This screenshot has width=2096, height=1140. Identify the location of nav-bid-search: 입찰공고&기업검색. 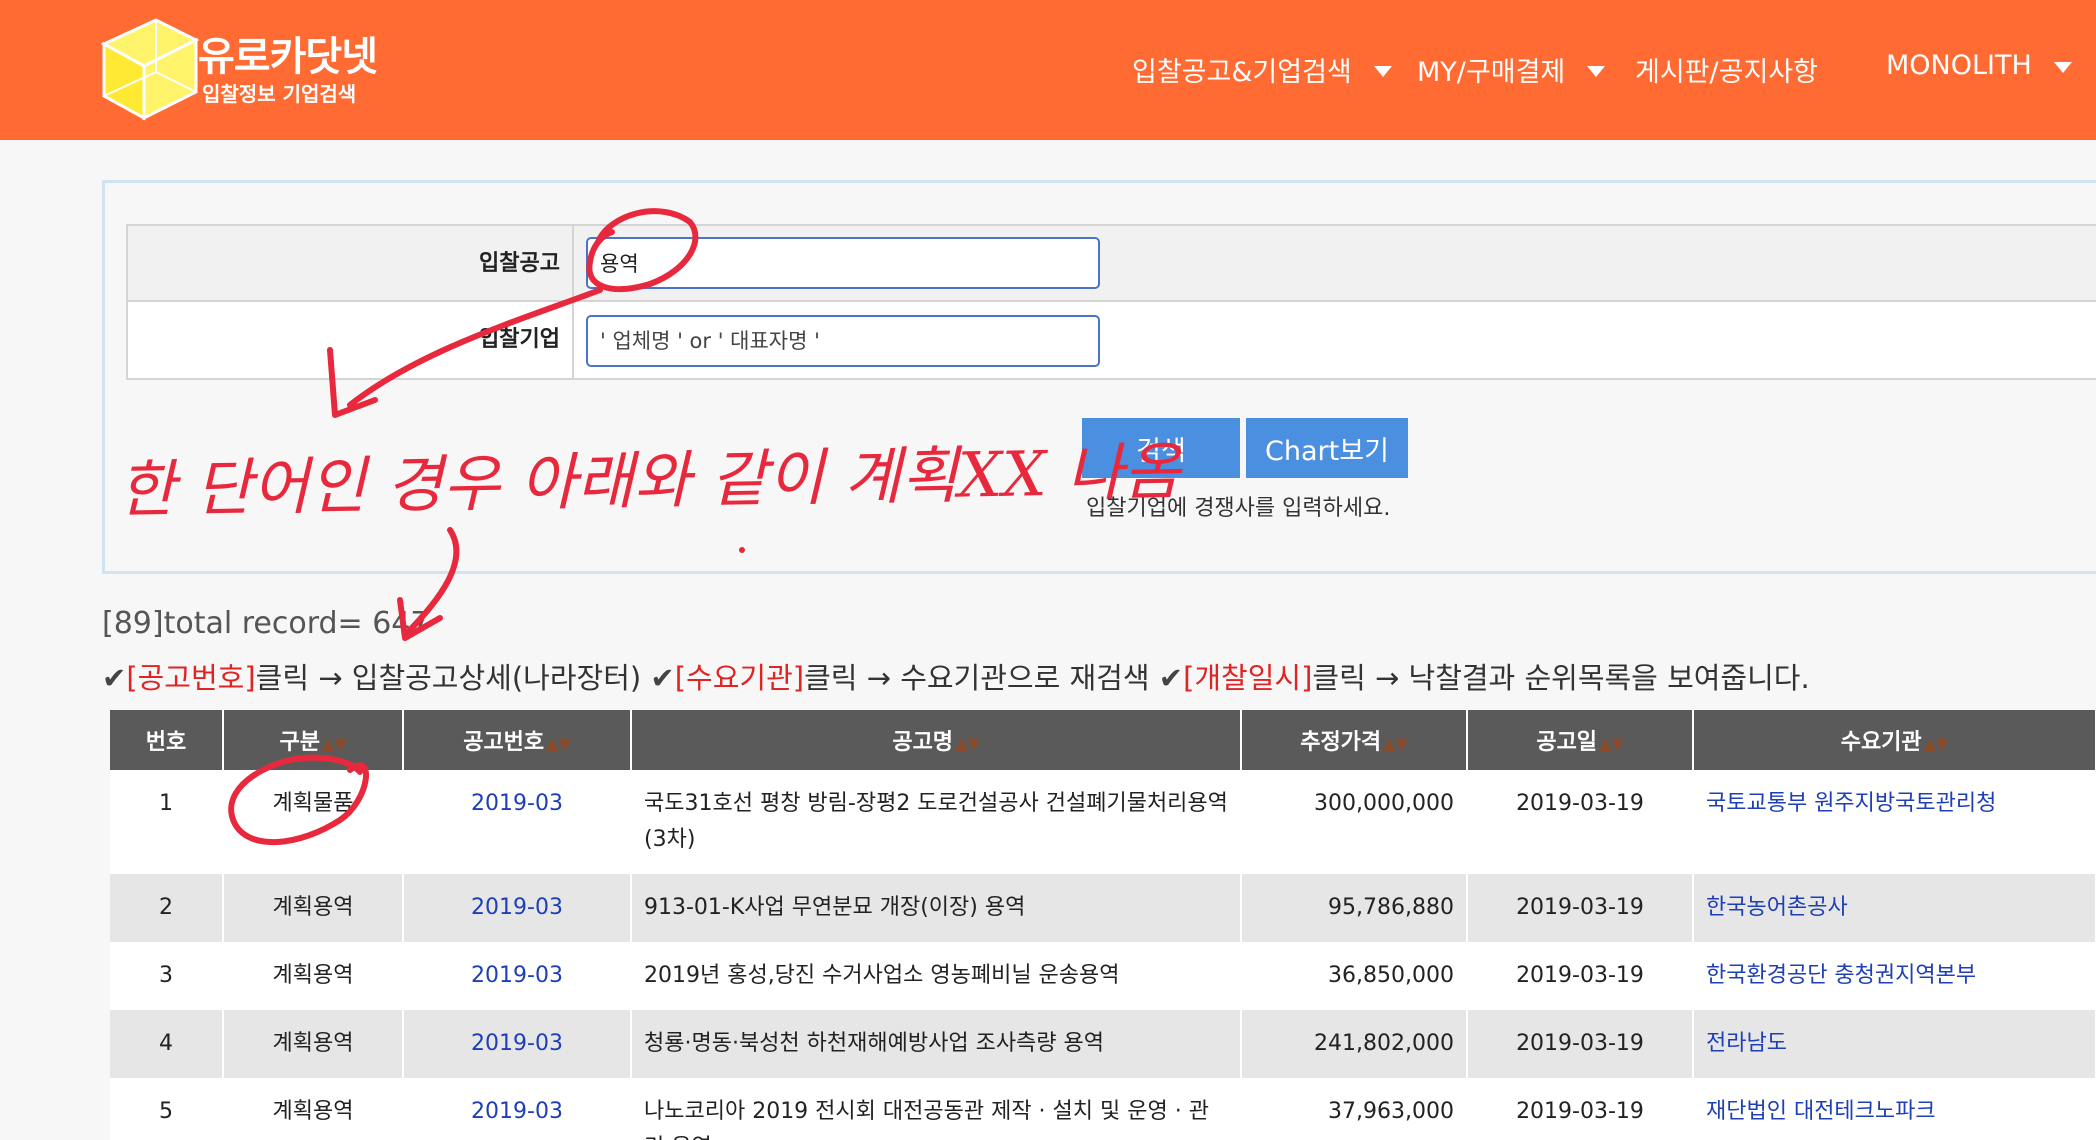
(1262, 69).